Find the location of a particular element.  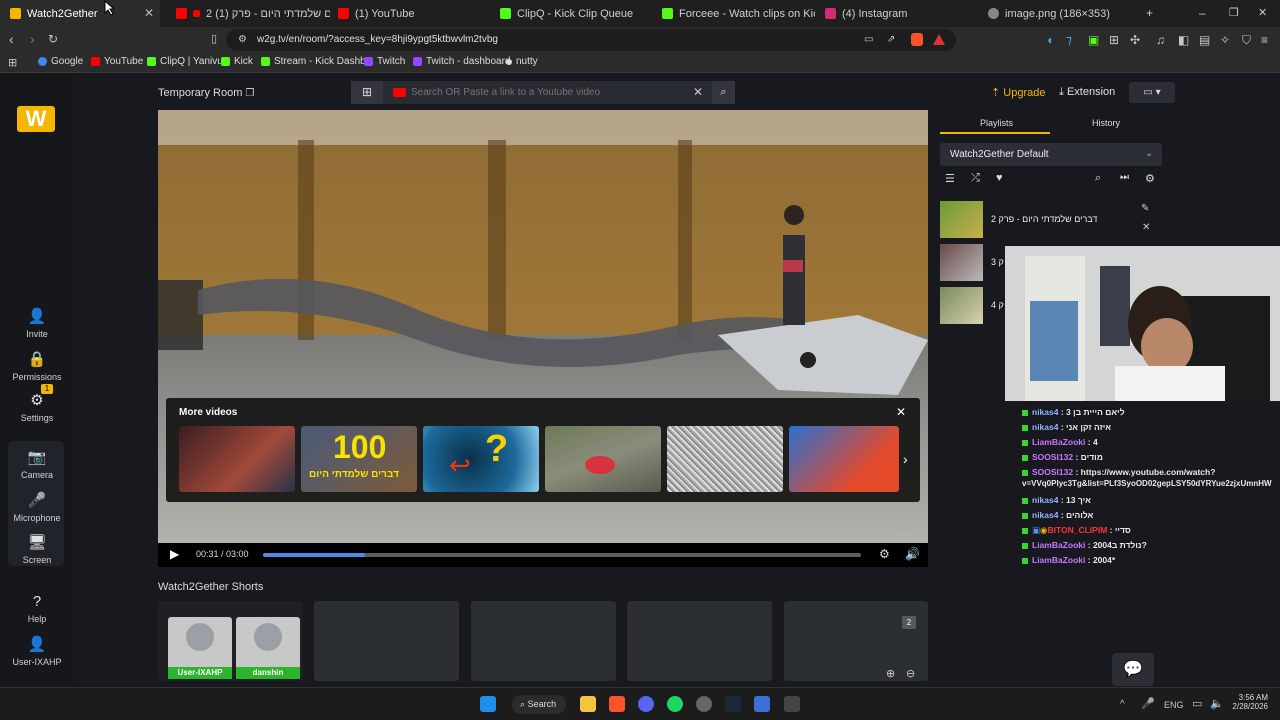

close-window-button: ✕ is located at coordinates (1262, 13).